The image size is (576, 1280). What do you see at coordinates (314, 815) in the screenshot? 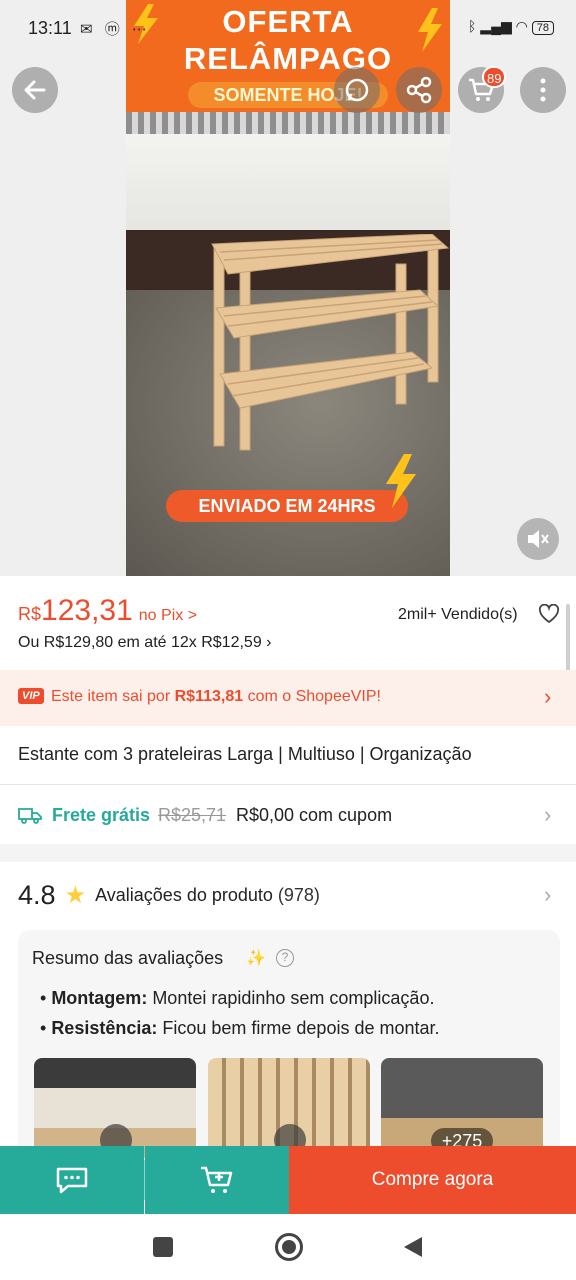
I see `shipping-new-price: R$0,00 com cupom` at bounding box center [314, 815].